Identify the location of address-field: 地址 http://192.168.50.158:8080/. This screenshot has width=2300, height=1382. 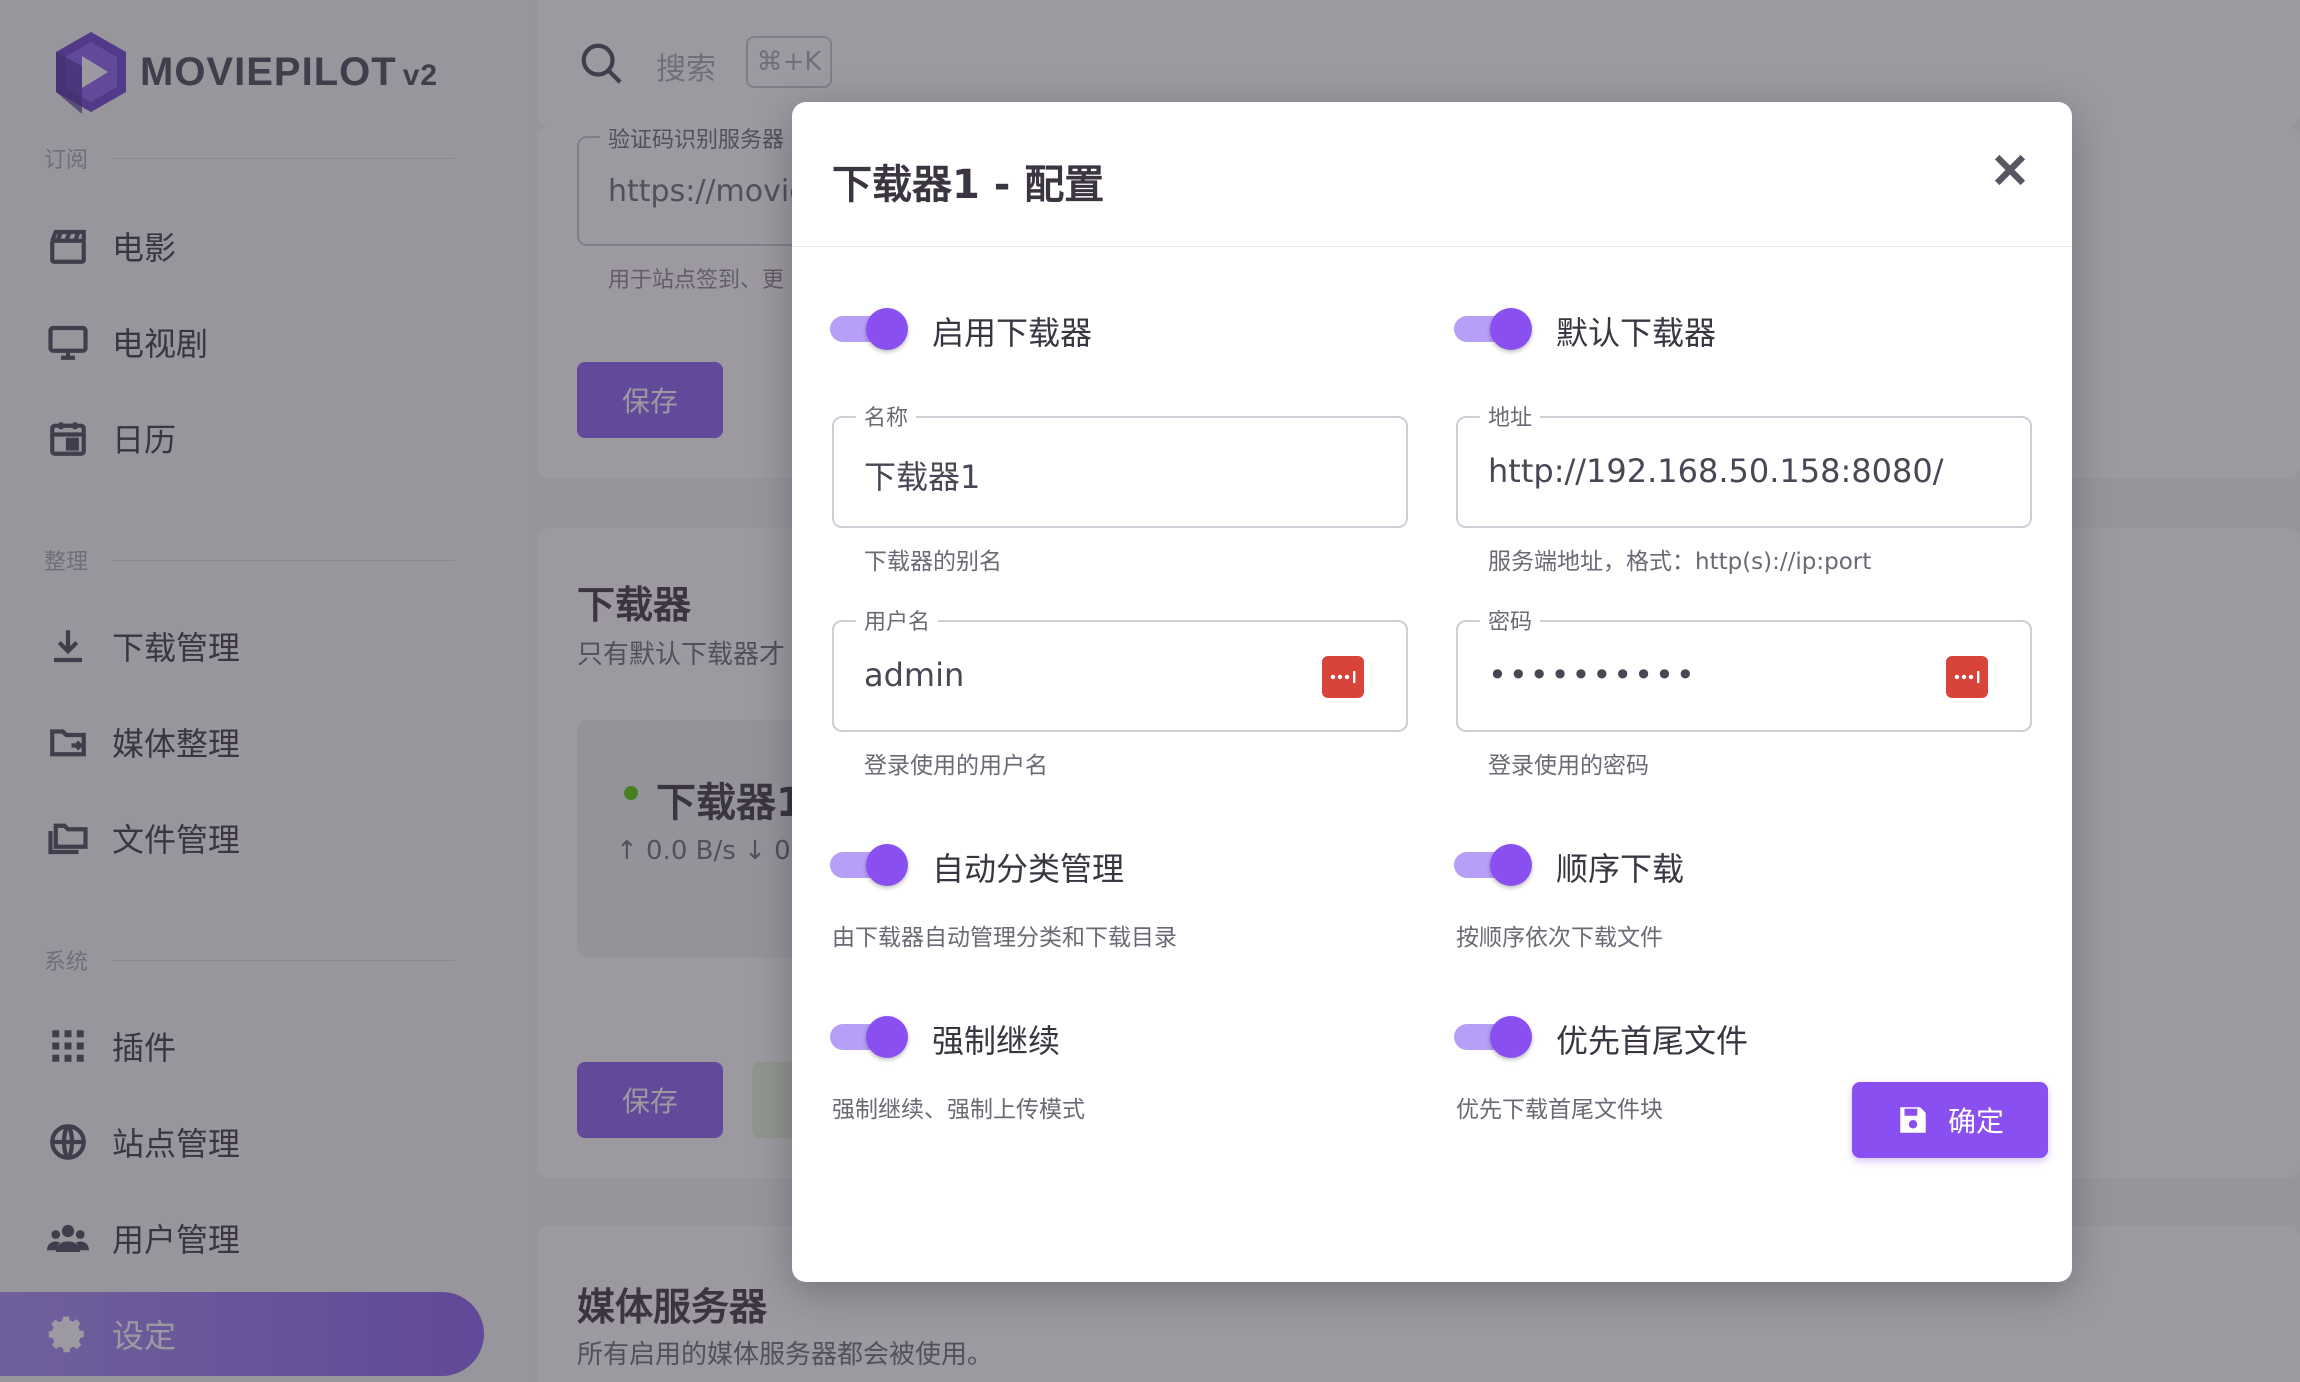
(1744, 464).